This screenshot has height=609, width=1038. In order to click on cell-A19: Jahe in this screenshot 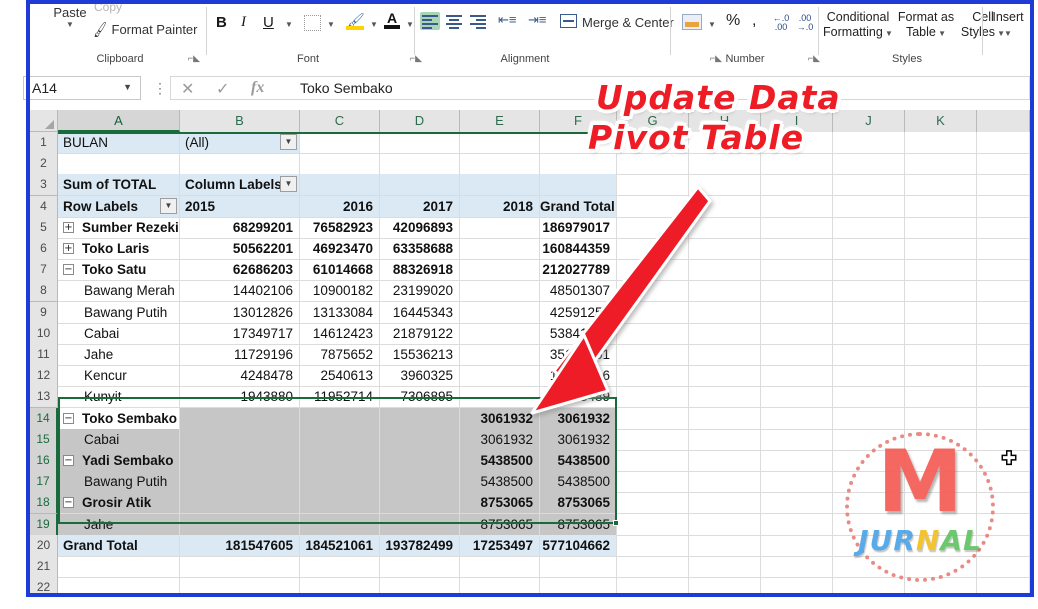, I will do `click(119, 524)`.